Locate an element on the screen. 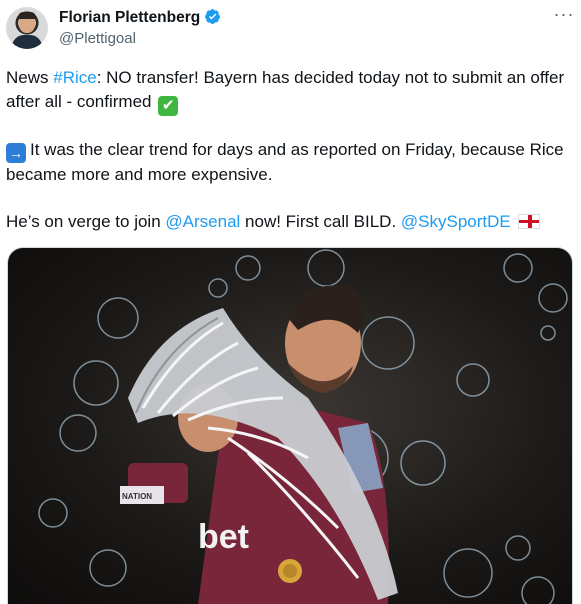 This screenshot has width=581, height=604. text-segment: now! First call BILD. is located at coordinates (320, 221).